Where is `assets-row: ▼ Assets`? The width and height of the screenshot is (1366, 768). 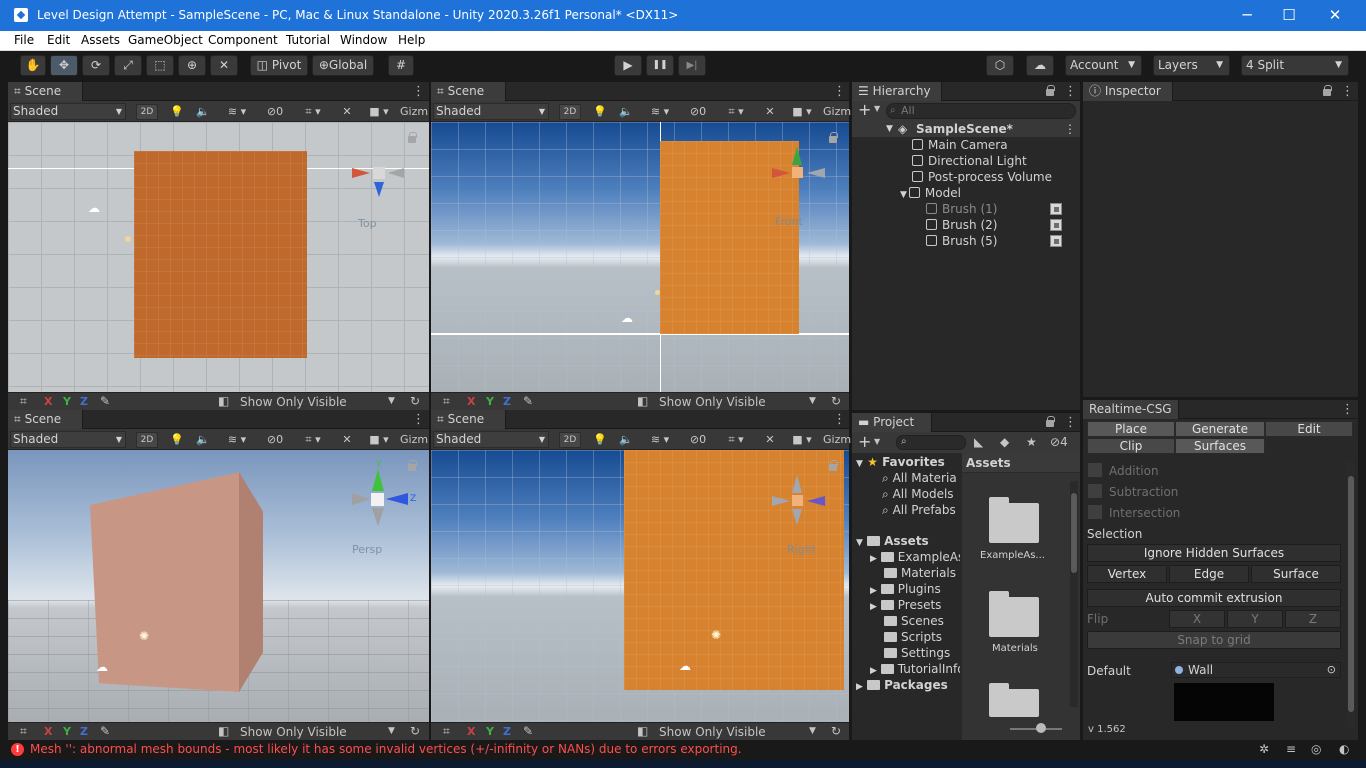 assets-row: ▼ Assets is located at coordinates (892, 541).